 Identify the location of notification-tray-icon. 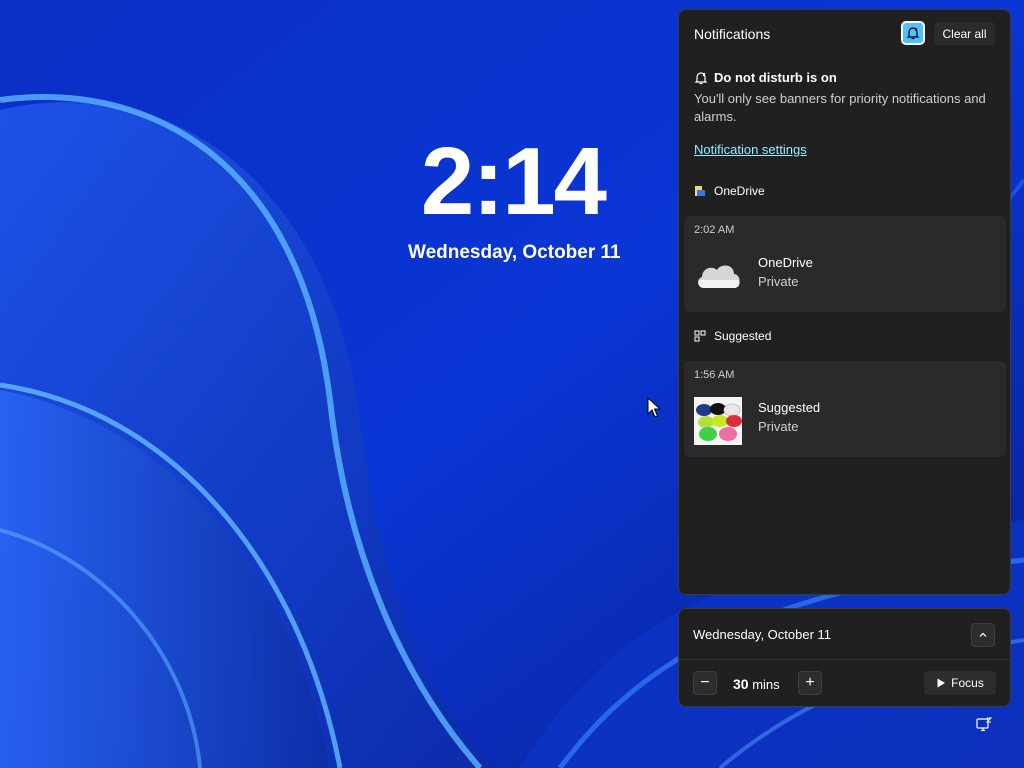
(984, 725).